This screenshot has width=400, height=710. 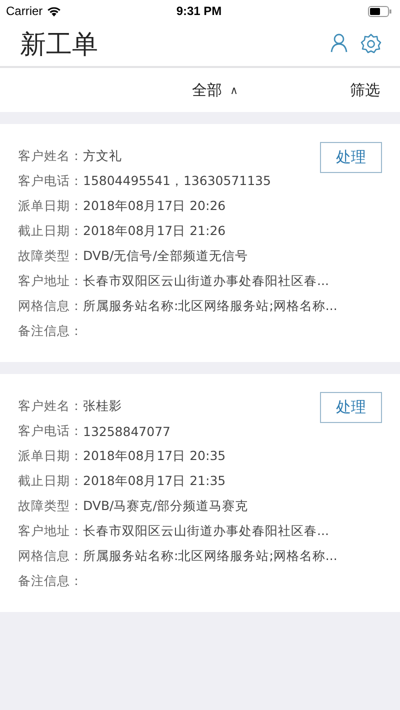 I want to click on field-value: 方文礼, so click(x=102, y=156).